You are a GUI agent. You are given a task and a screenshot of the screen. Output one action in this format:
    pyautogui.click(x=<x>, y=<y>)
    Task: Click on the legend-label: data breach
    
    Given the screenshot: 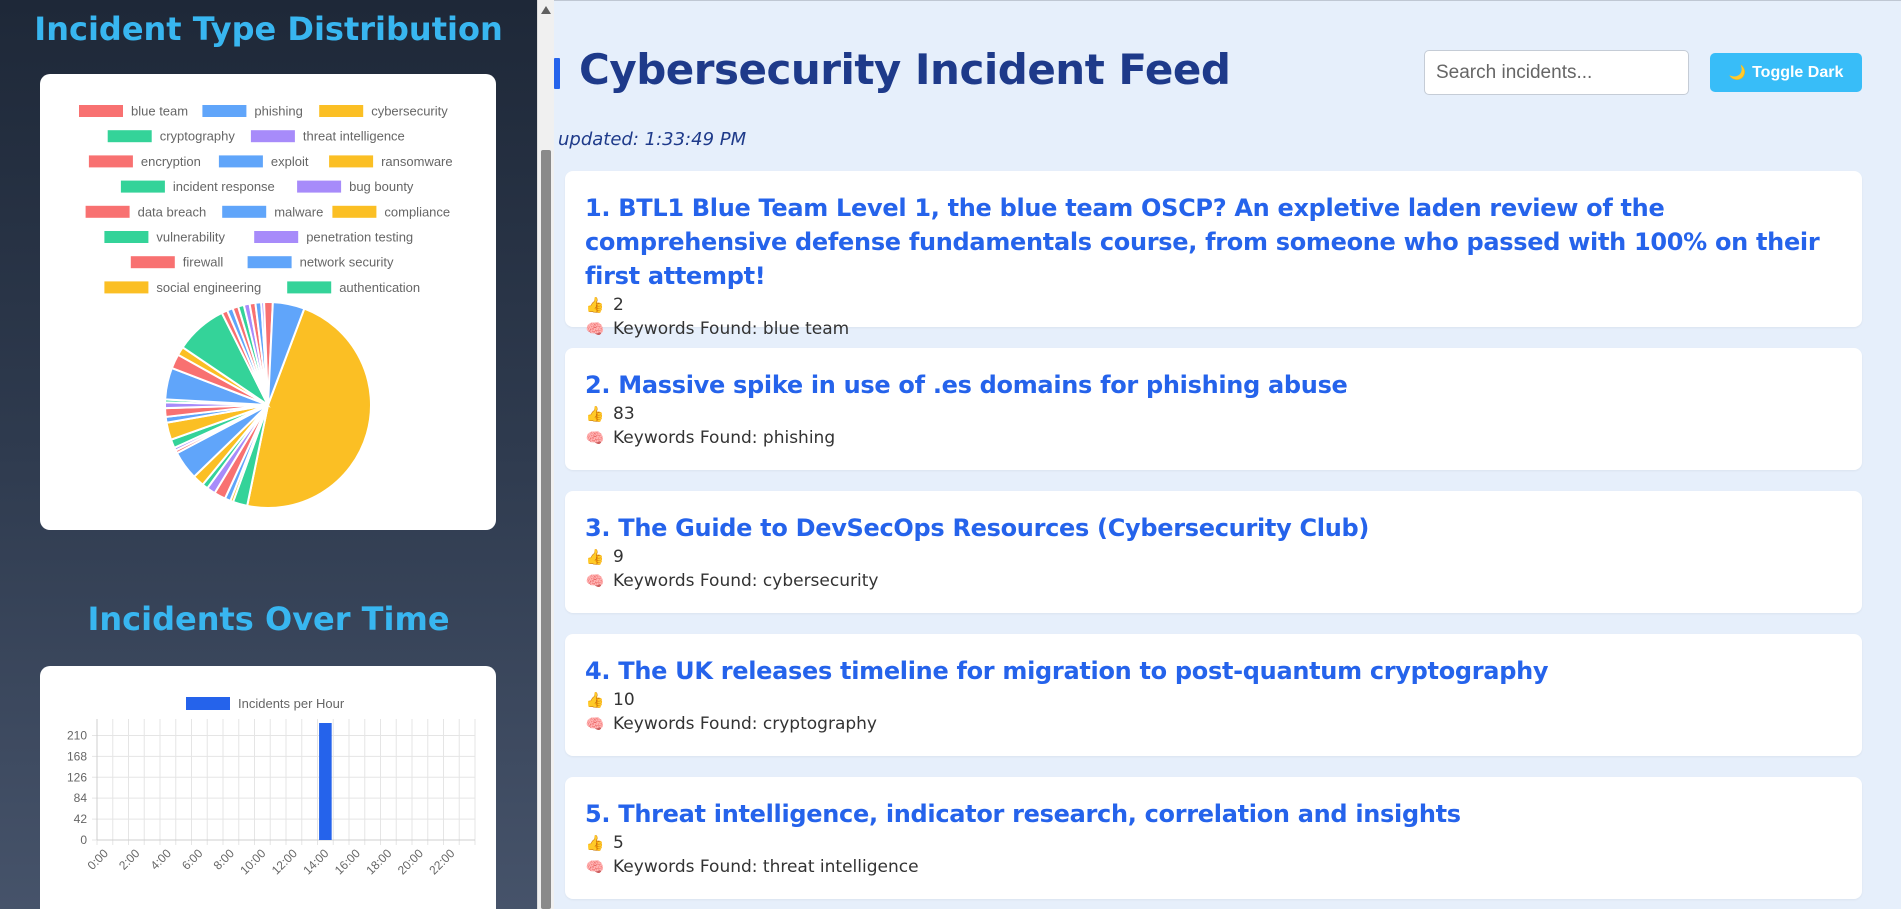 What is the action you would take?
    pyautogui.click(x=172, y=211)
    